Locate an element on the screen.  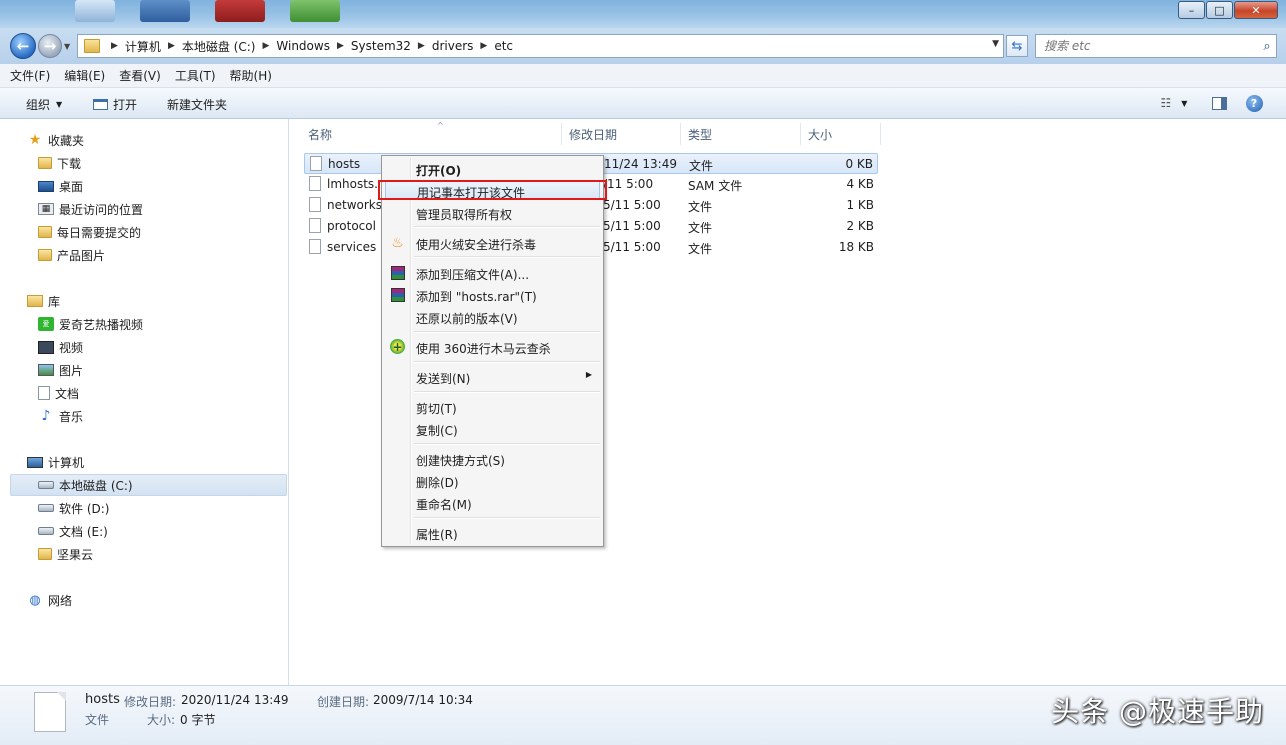
menu-view: 查看(V) is located at coordinates (140, 75).